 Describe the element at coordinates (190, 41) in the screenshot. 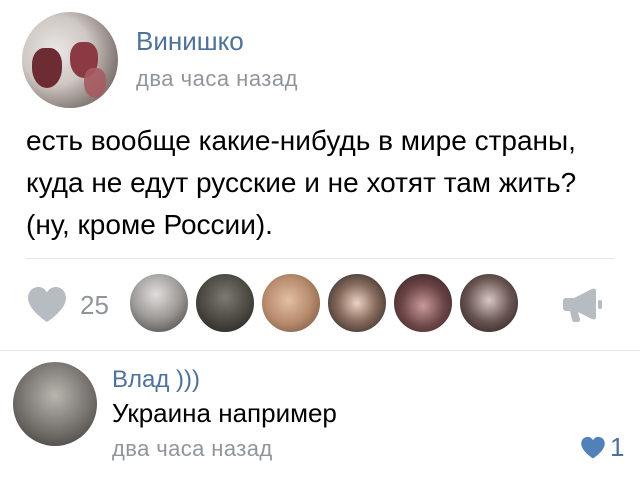

I see `group-name-link: Винишко` at that location.